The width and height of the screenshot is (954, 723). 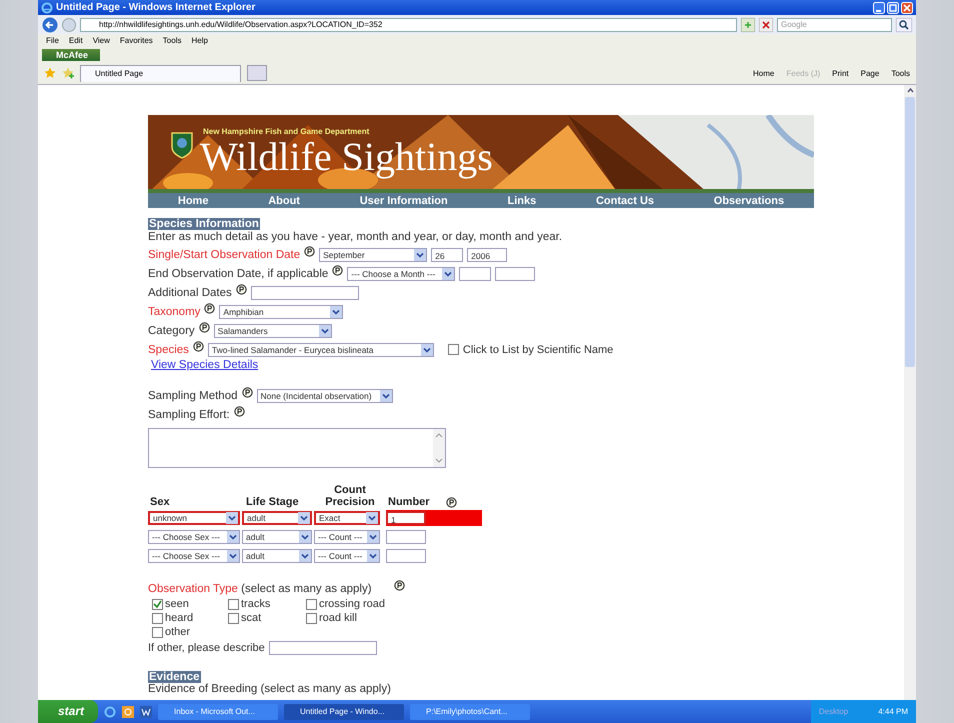 What do you see at coordinates (401, 273) in the screenshot?
I see `dropdown: --- Choose a Month ---` at bounding box center [401, 273].